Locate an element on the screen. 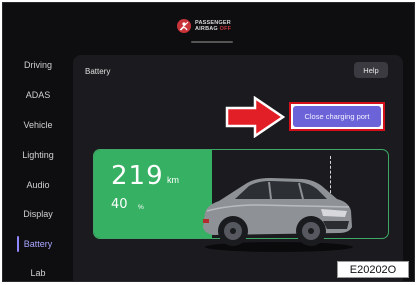 This screenshot has width=418, height=285. battery-percent-unit: % is located at coordinates (141, 207).